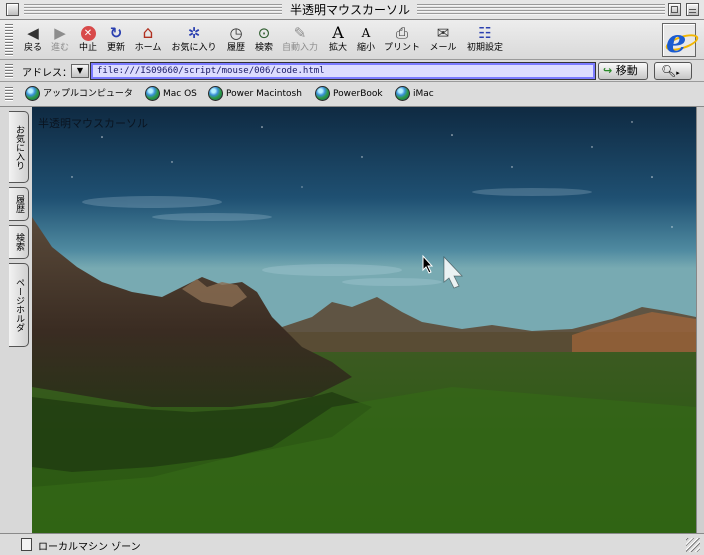 The width and height of the screenshot is (704, 555). Describe the element at coordinates (47, 73) in the screenshot. I see `address-label: アドレス：` at that location.